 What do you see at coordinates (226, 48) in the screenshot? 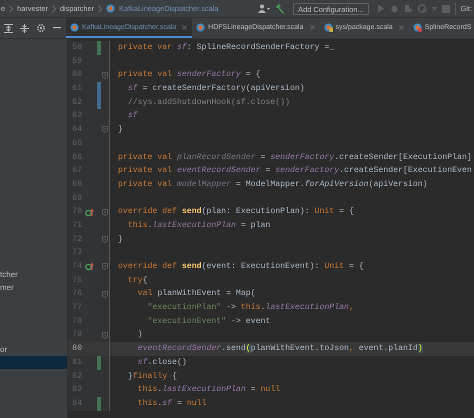
I see `code-line: private var sf: SplineRecordSenderFactory =_` at bounding box center [226, 48].